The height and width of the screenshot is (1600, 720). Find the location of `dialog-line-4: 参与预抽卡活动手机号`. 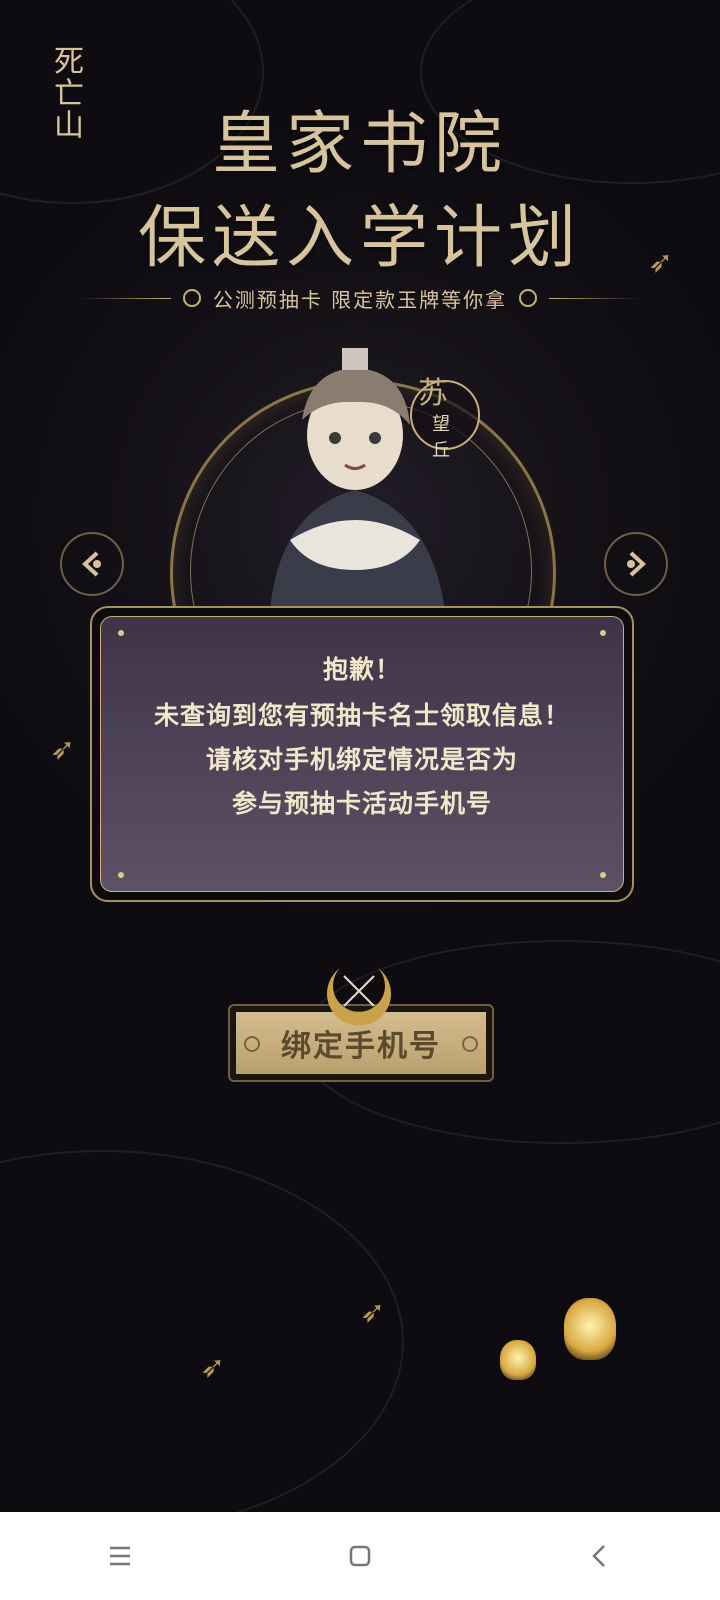

dialog-line-4: 参与预抽卡活动手机号 is located at coordinates (361, 803).